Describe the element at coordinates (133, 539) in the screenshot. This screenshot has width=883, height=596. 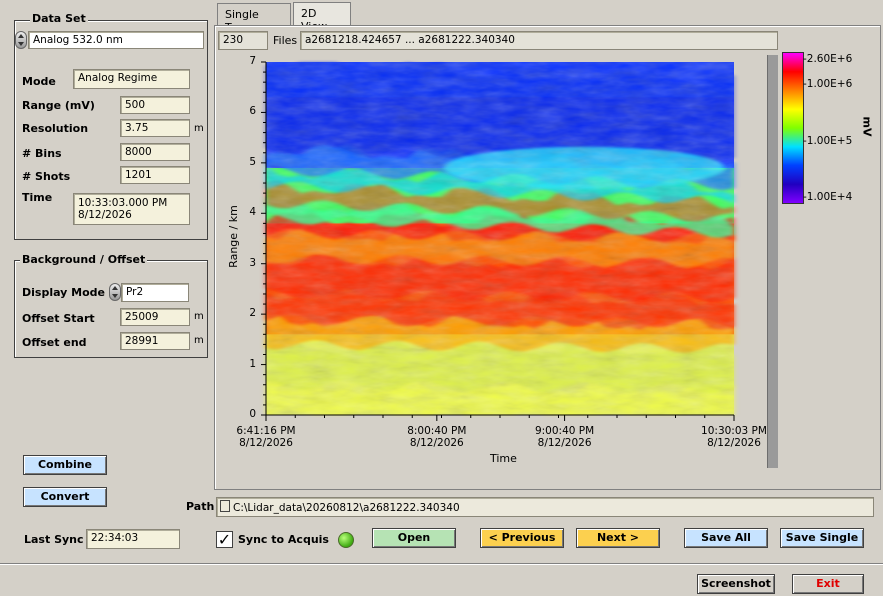
I see `last-sync-field: 22:34:03` at that location.